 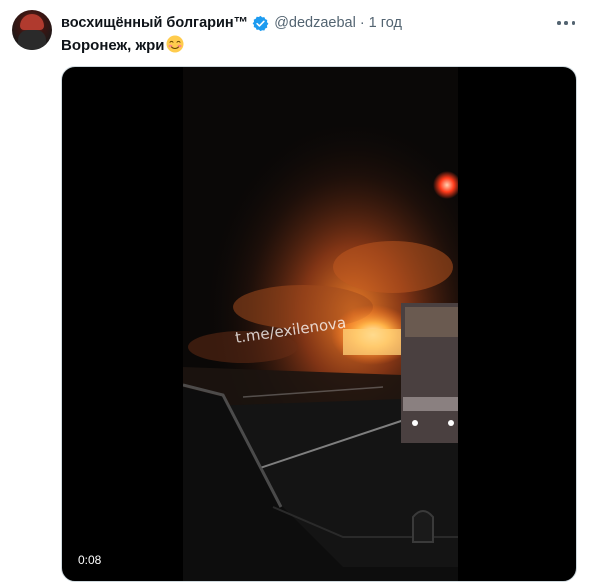 I want to click on more-options-icon, so click(x=566, y=23).